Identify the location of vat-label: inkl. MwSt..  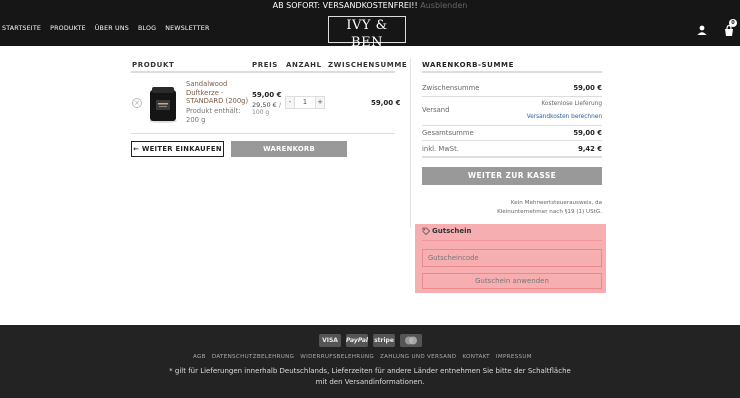
(440, 149).